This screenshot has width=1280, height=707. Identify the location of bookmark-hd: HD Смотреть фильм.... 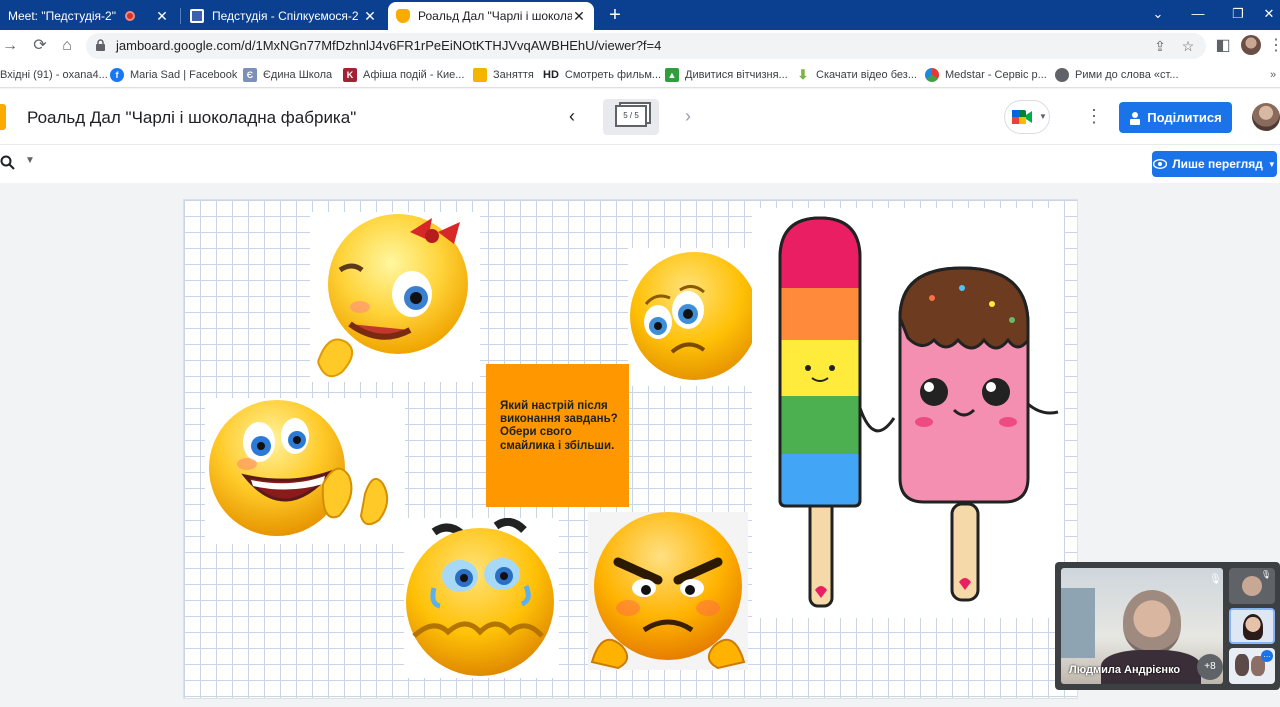
(602, 75).